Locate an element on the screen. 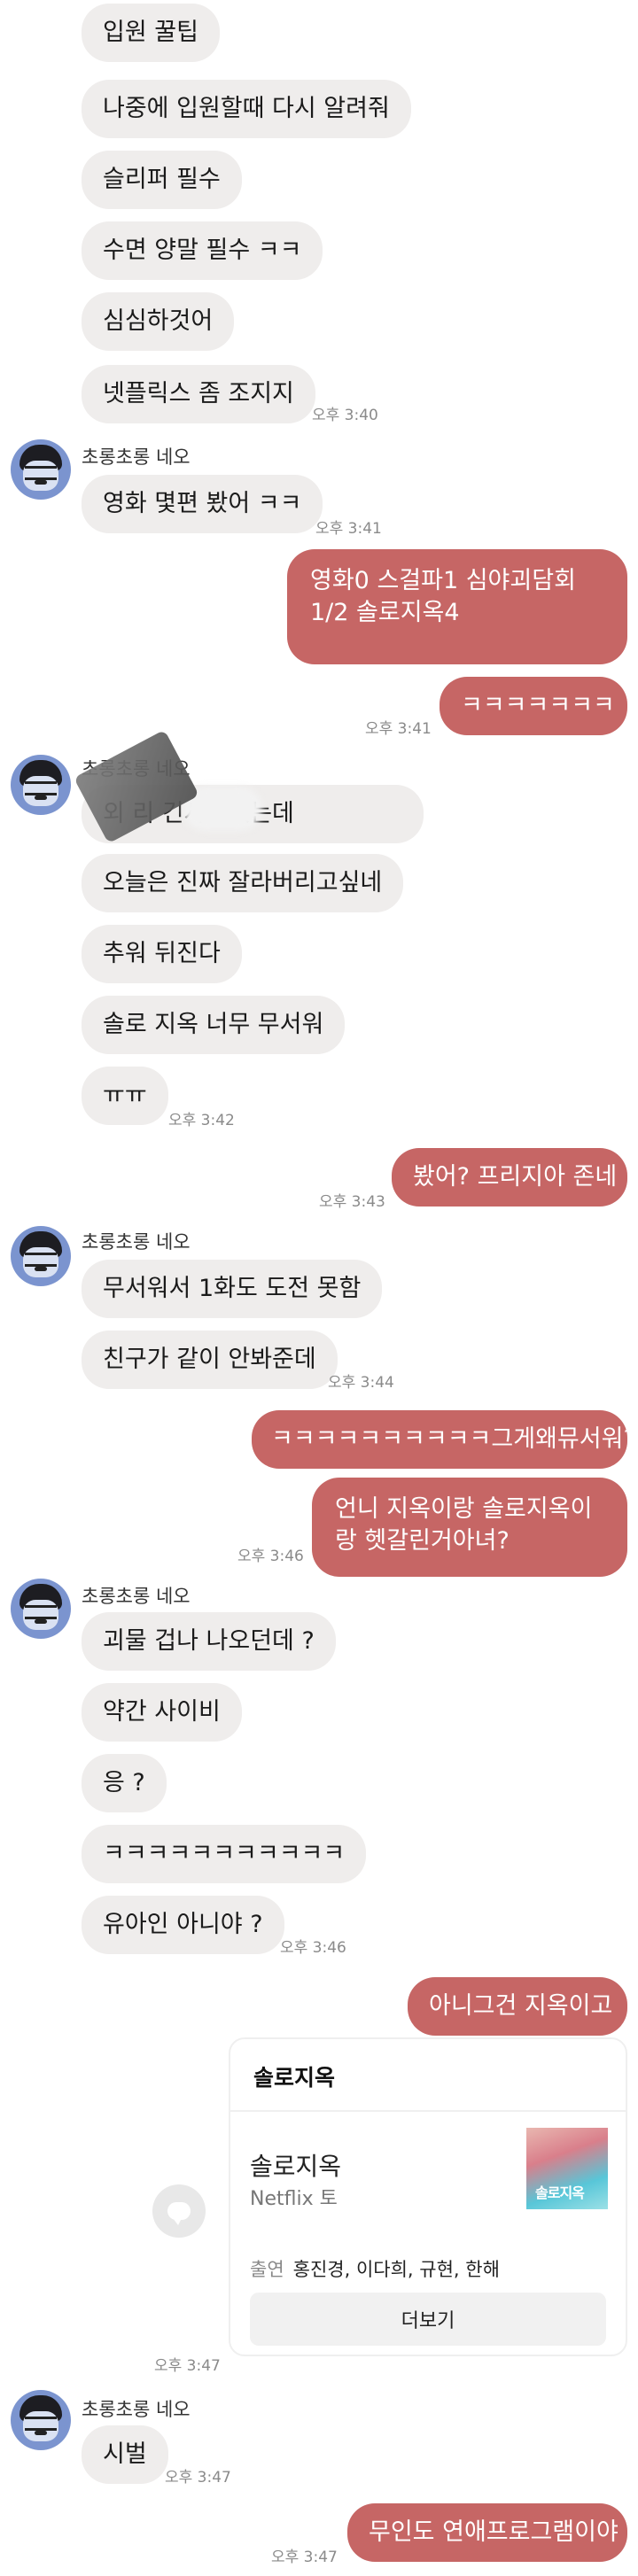 The image size is (638, 2576). message-bubble: 심심하것어 is located at coordinates (158, 321).